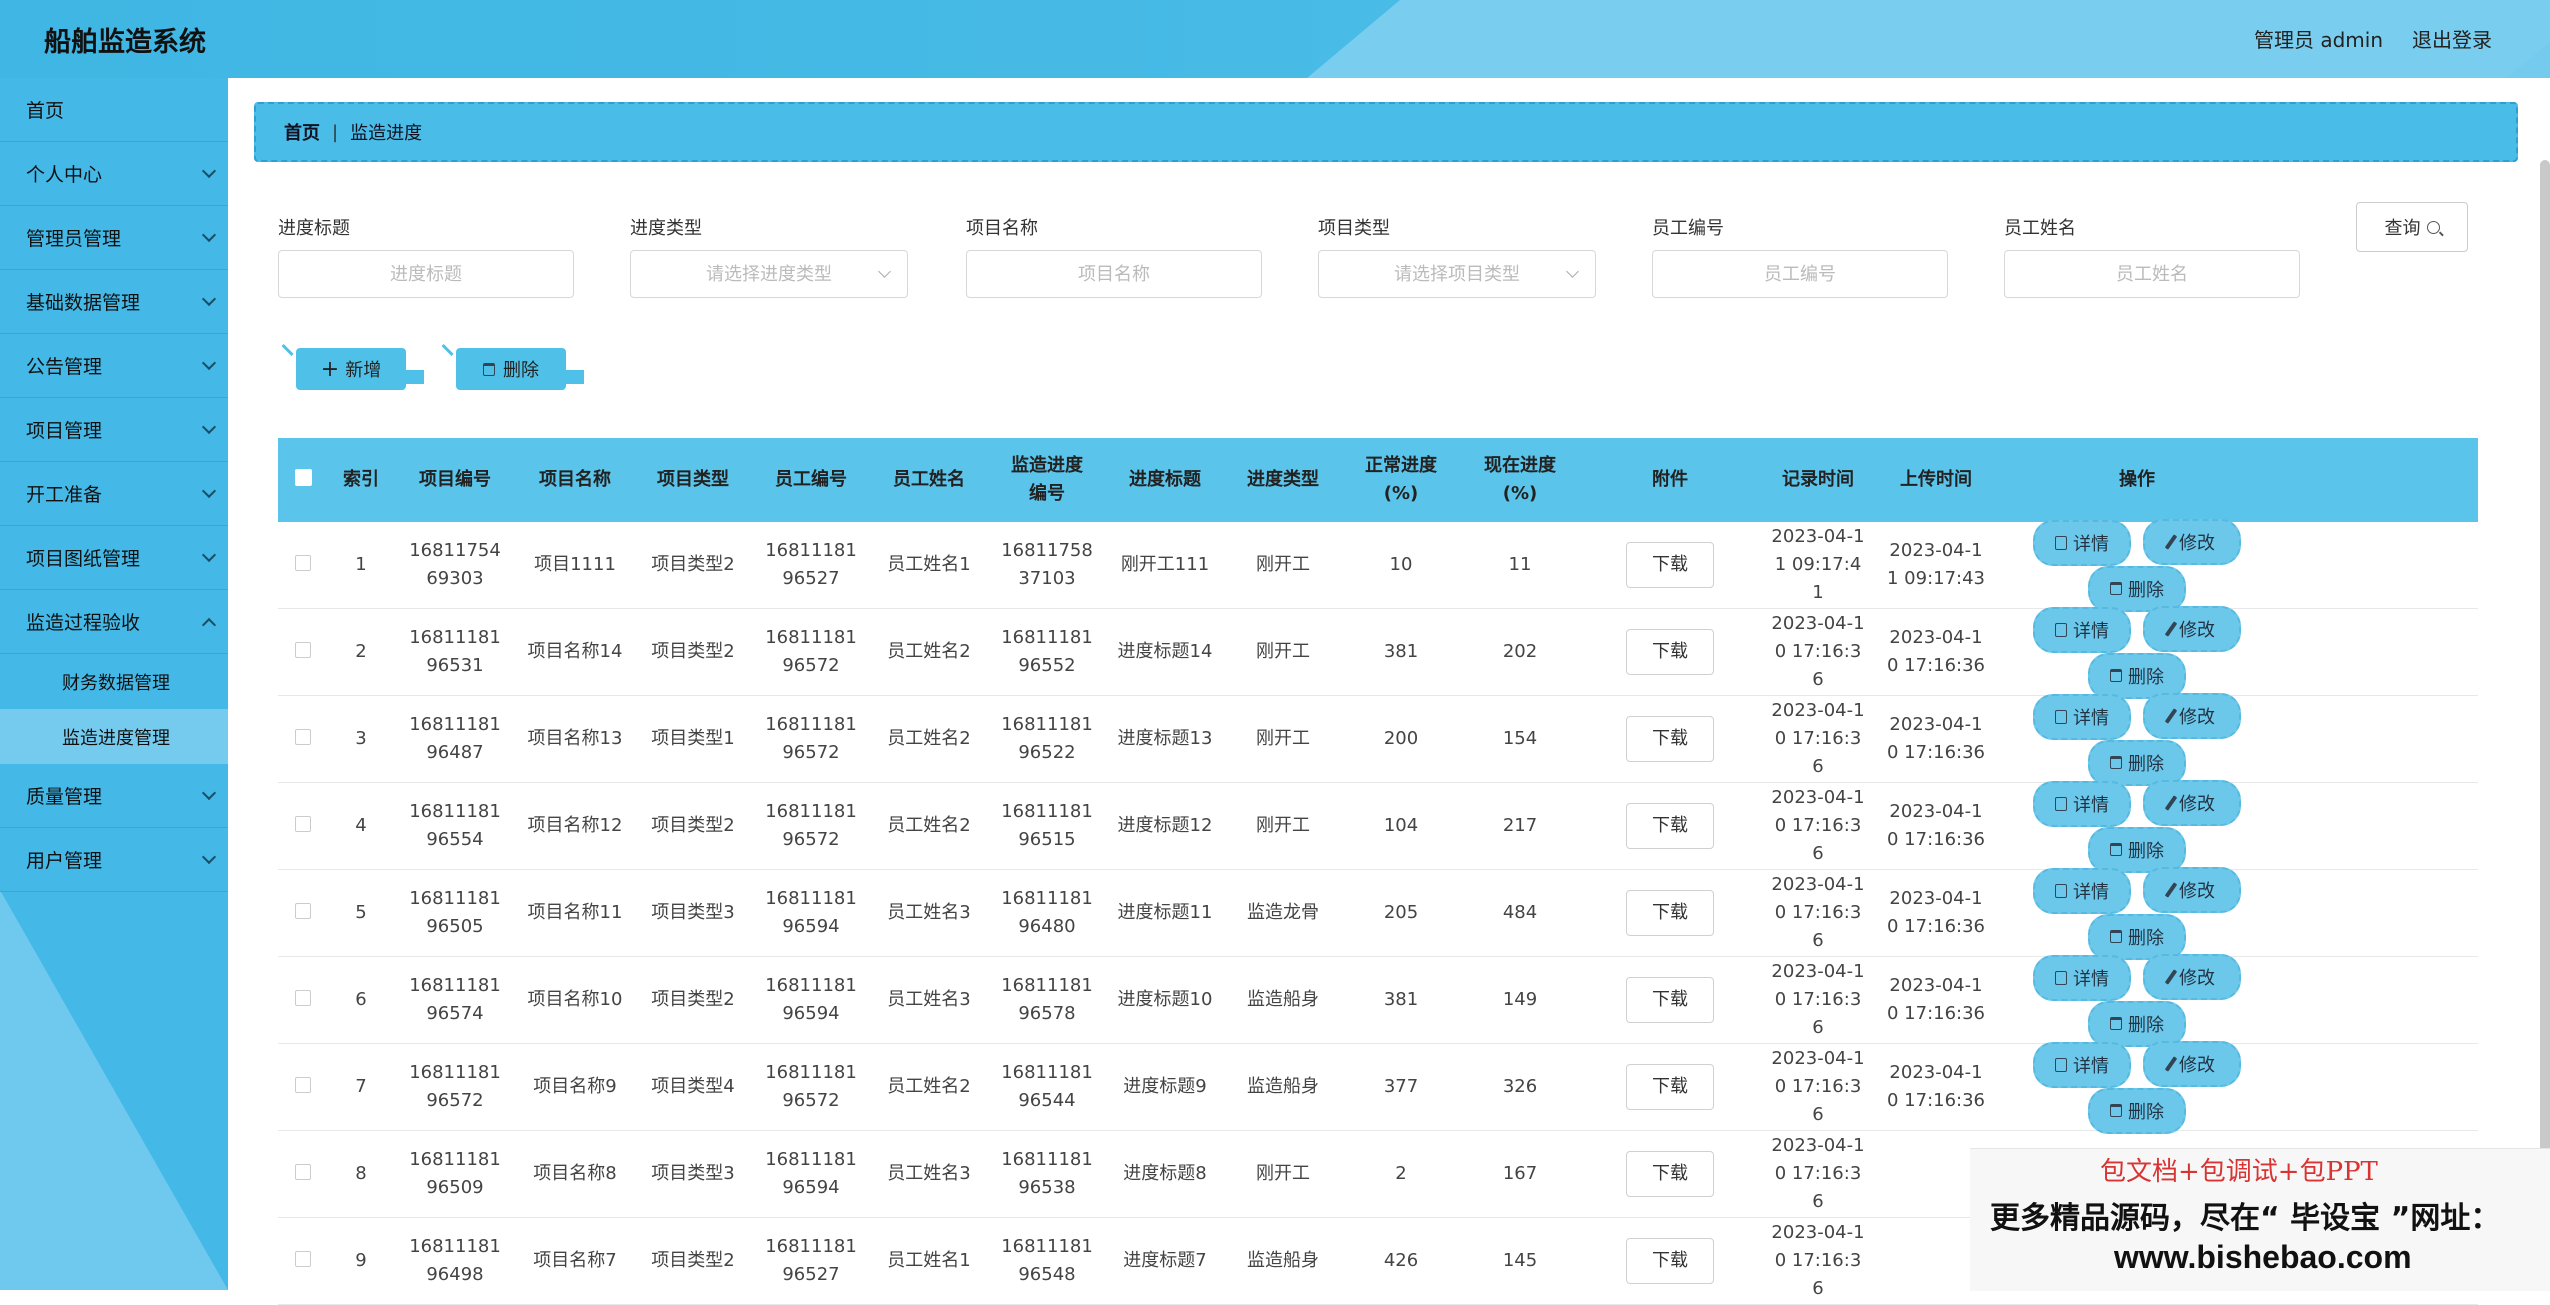 Image resolution: width=2550 pixels, height=1305 pixels. Describe the element at coordinates (361, 999) in the screenshot. I see `cell-idx: 6` at that location.